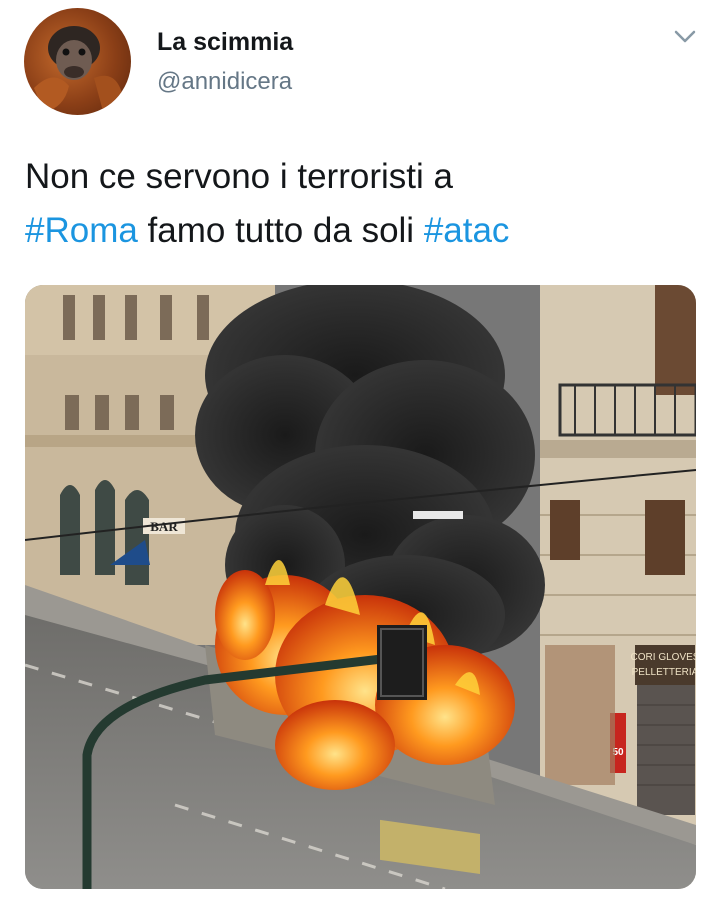 The width and height of the screenshot is (720, 899). Describe the element at coordinates (79, 70) in the screenshot. I see `orangutan-icon` at that location.